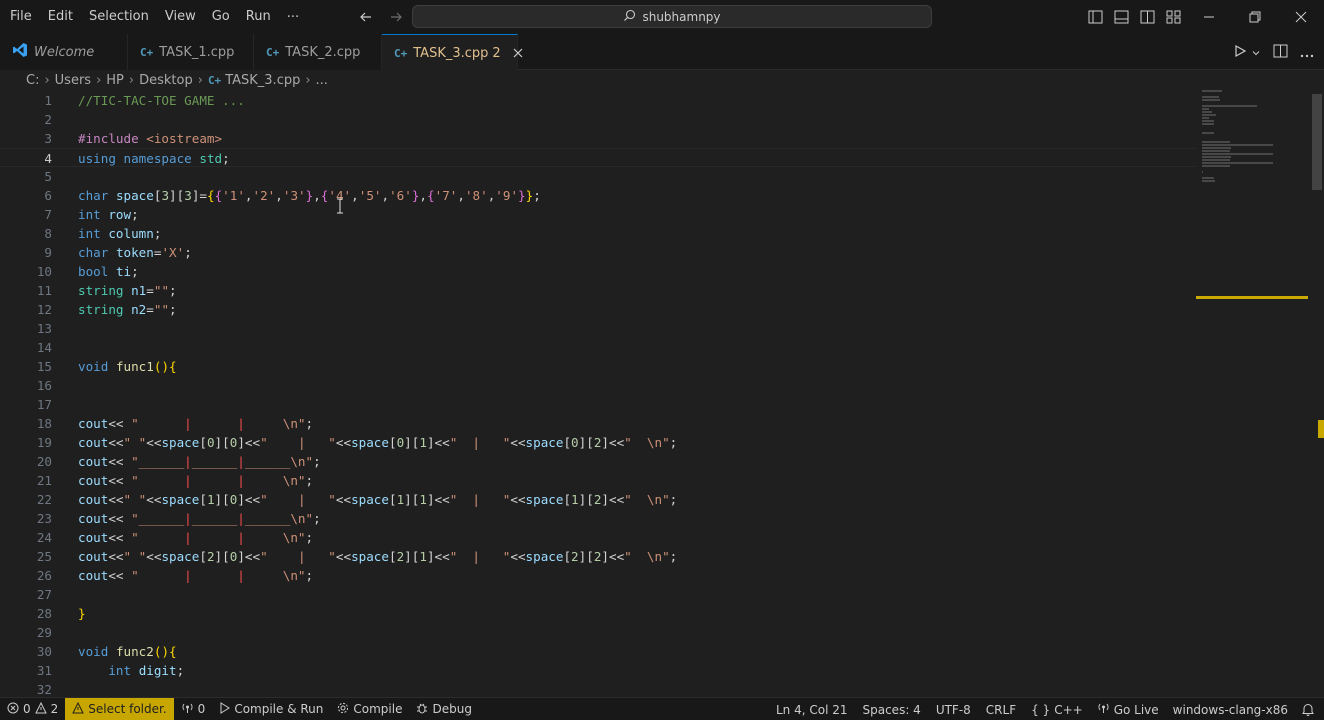 Image resolution: width=1324 pixels, height=720 pixels. Describe the element at coordinates (598, 651) in the screenshot. I see `code-line: 30 void func2(){` at that location.